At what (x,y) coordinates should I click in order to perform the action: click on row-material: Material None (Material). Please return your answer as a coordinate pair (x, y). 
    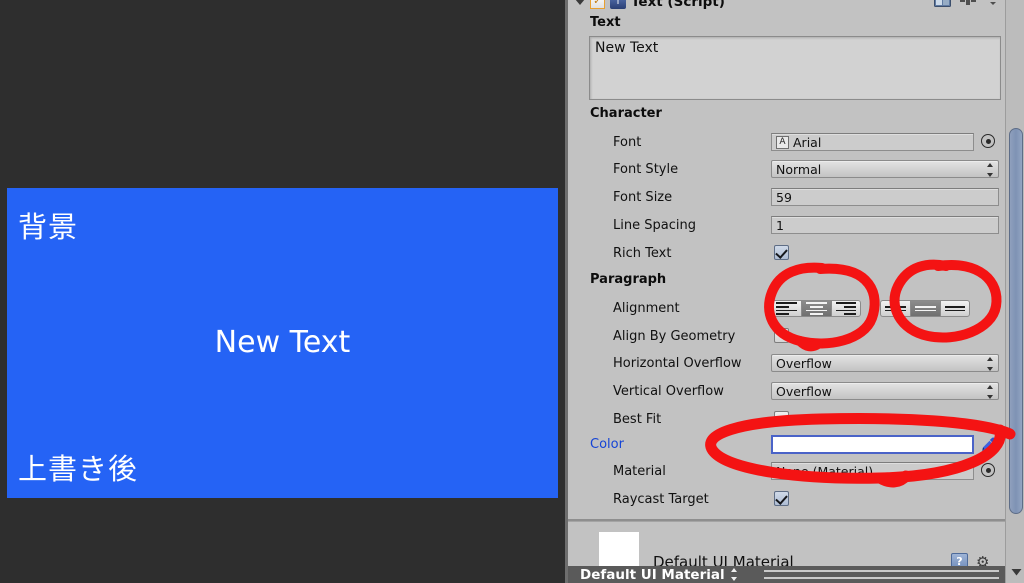
    Looking at the image, I should click on (786, 472).